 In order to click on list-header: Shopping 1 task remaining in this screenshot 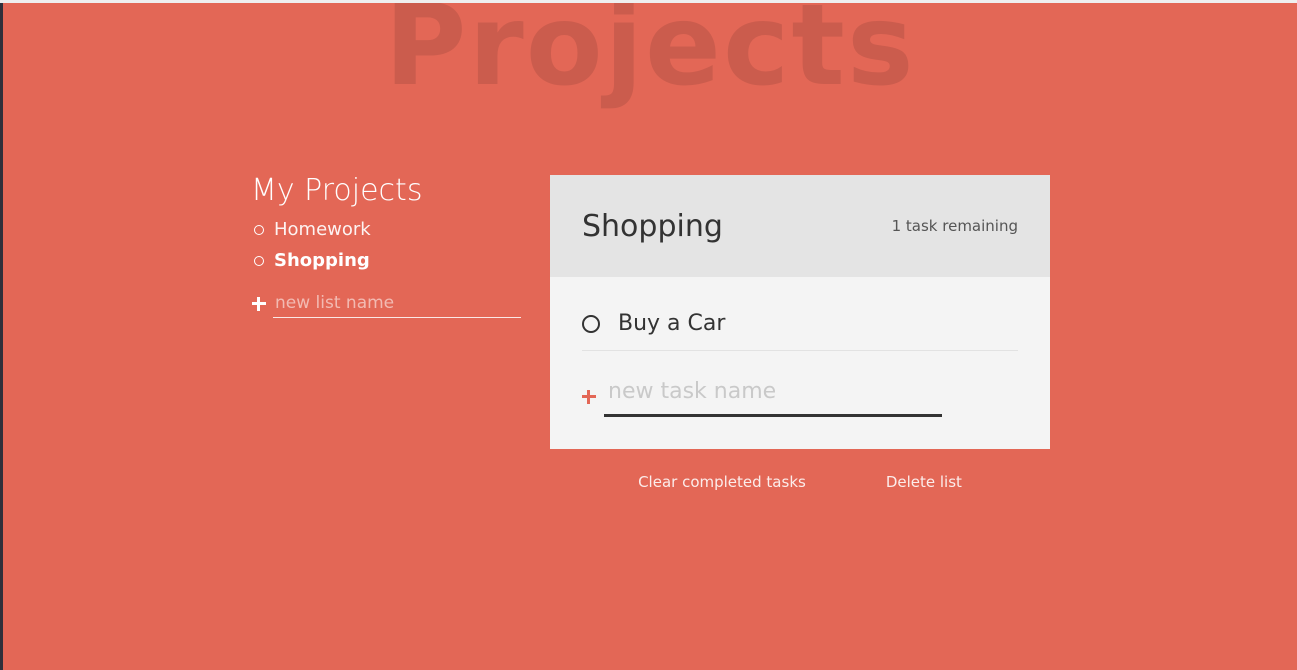, I will do `click(800, 226)`.